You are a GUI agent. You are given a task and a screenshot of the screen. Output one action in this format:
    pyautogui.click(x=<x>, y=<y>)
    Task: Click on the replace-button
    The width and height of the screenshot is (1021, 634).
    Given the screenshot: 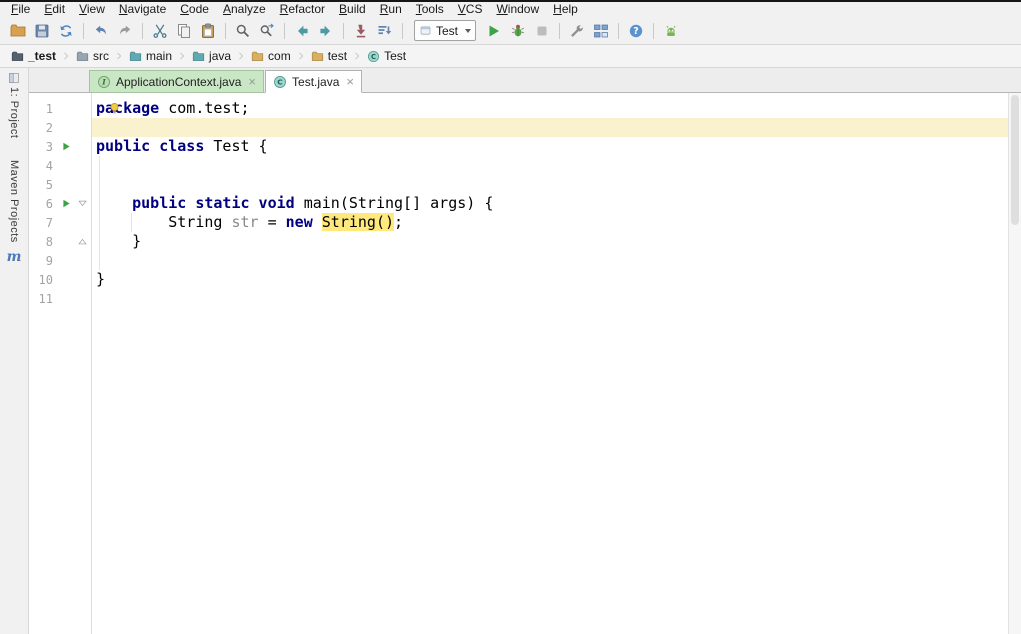 What is the action you would take?
    pyautogui.click(x=267, y=31)
    